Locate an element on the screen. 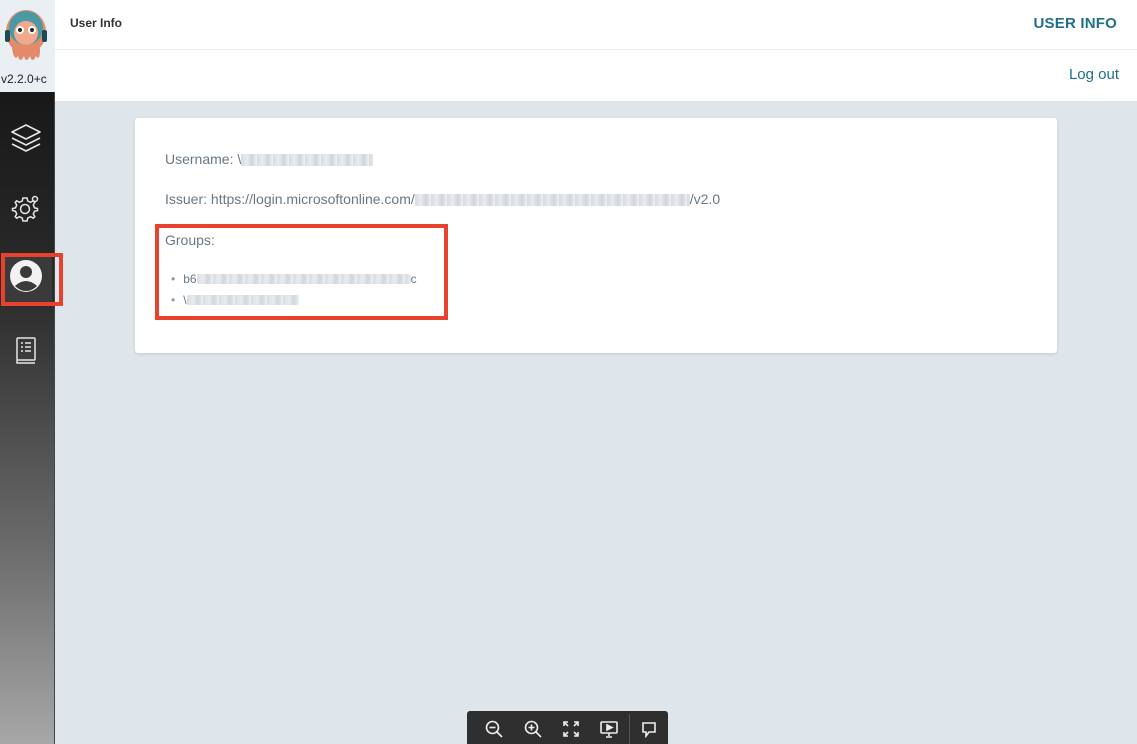  zoom-out-button is located at coordinates (494, 727).